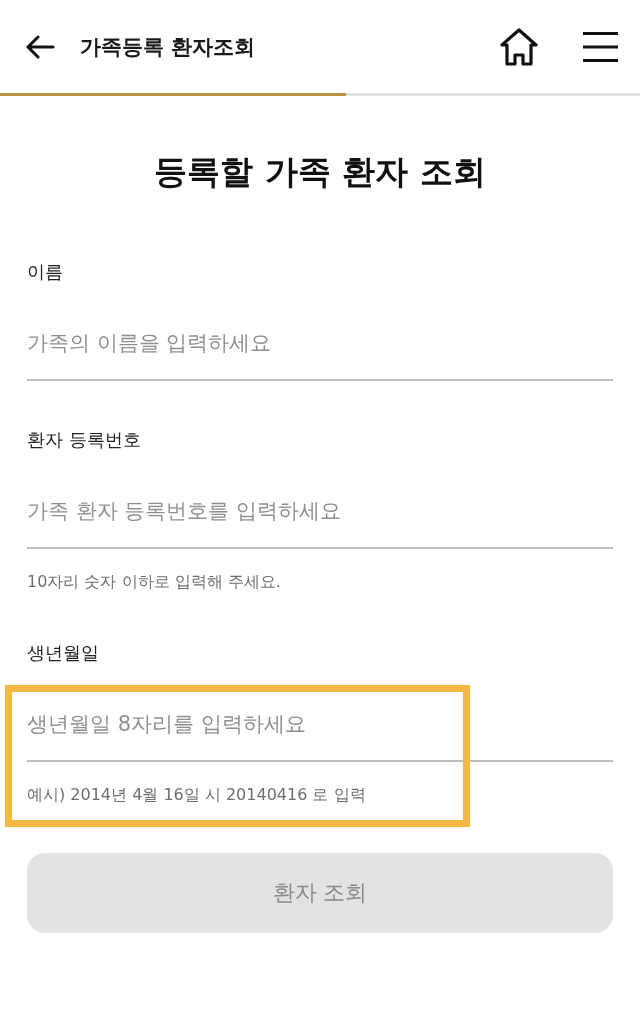 The width and height of the screenshot is (640, 1016). Describe the element at coordinates (84, 440) in the screenshot. I see `field-label: 환자 등록번호` at that location.